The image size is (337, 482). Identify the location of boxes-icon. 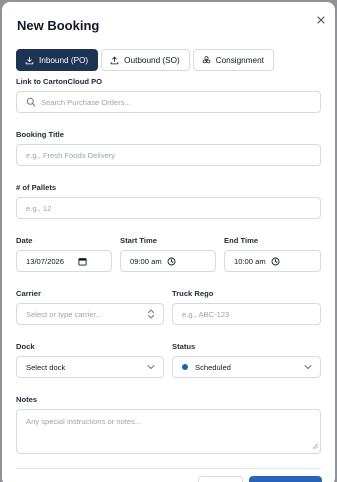
(206, 59).